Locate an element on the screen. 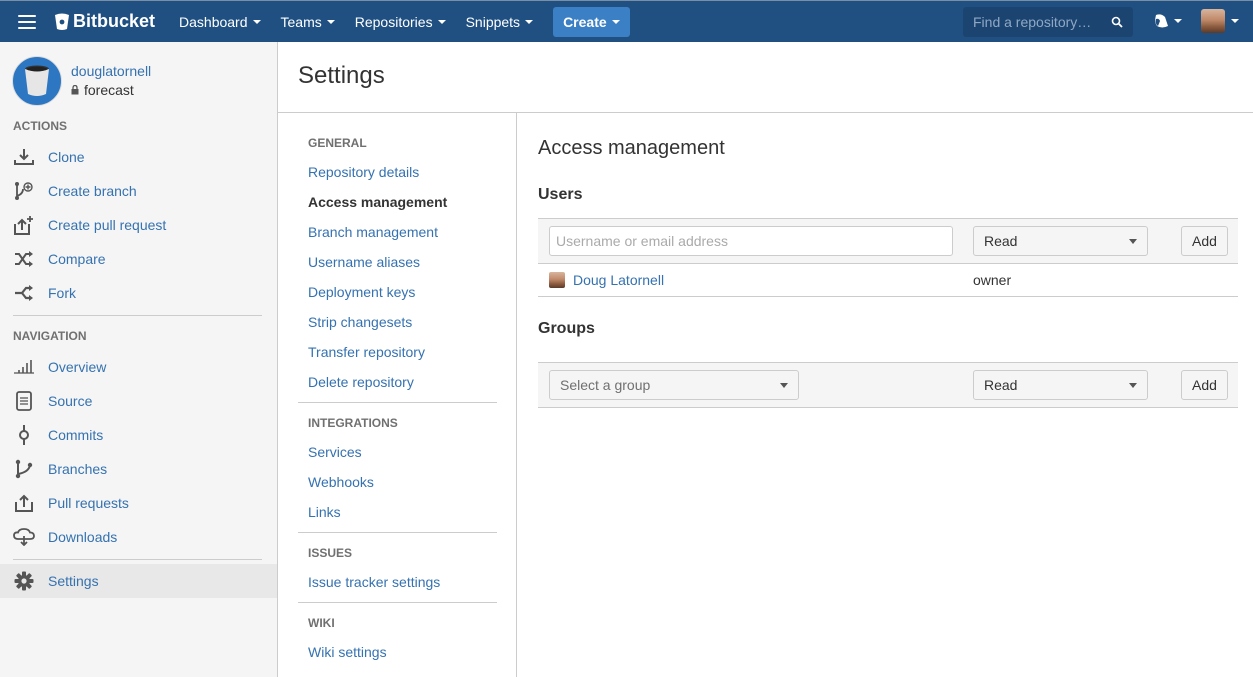  sidebar-item-fork: Fork is located at coordinates (138, 293).